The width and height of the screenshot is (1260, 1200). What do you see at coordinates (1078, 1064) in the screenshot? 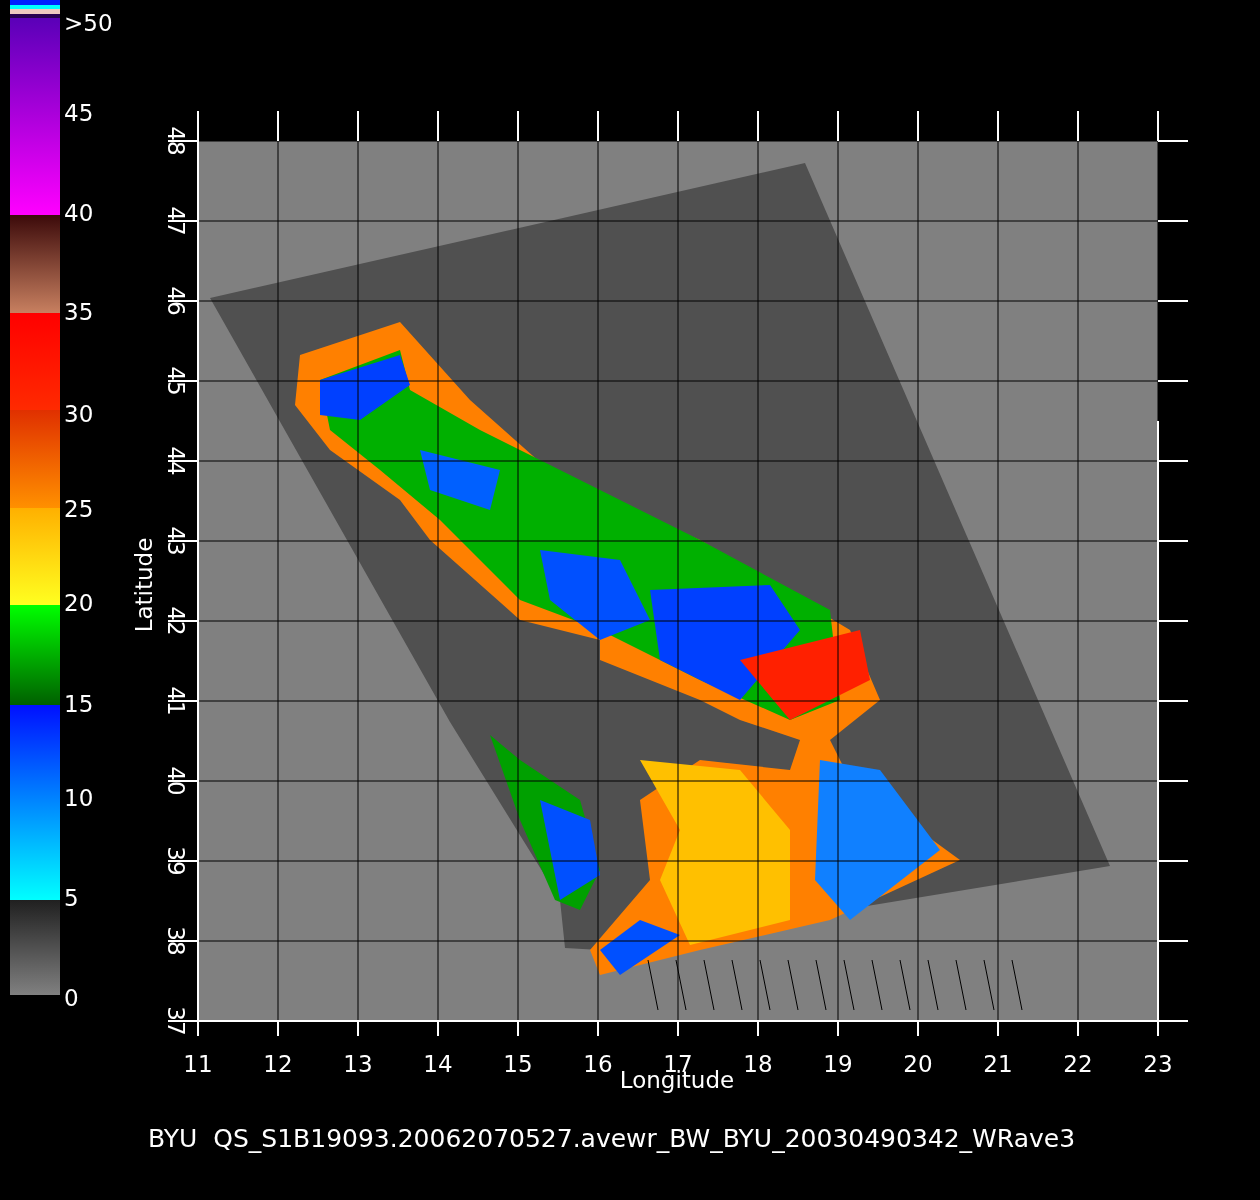
I see `axis-tick-label: 22` at bounding box center [1078, 1064].